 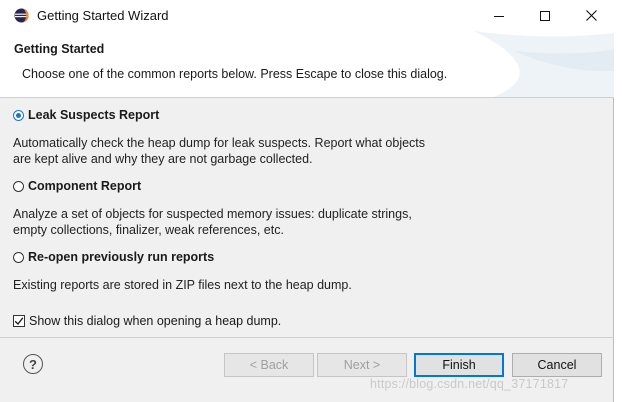 I want to click on maximize-icon, so click(x=545, y=15).